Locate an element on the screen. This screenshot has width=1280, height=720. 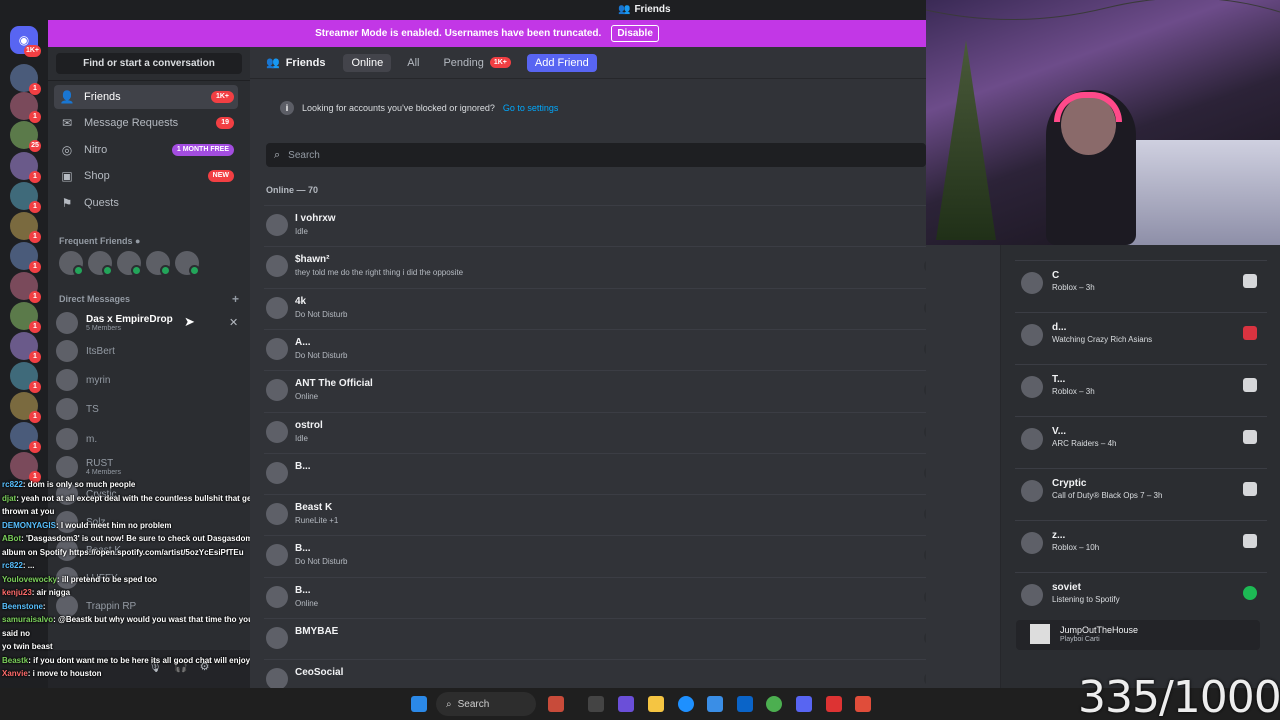
tab-label: Online is located at coordinates (367, 62).